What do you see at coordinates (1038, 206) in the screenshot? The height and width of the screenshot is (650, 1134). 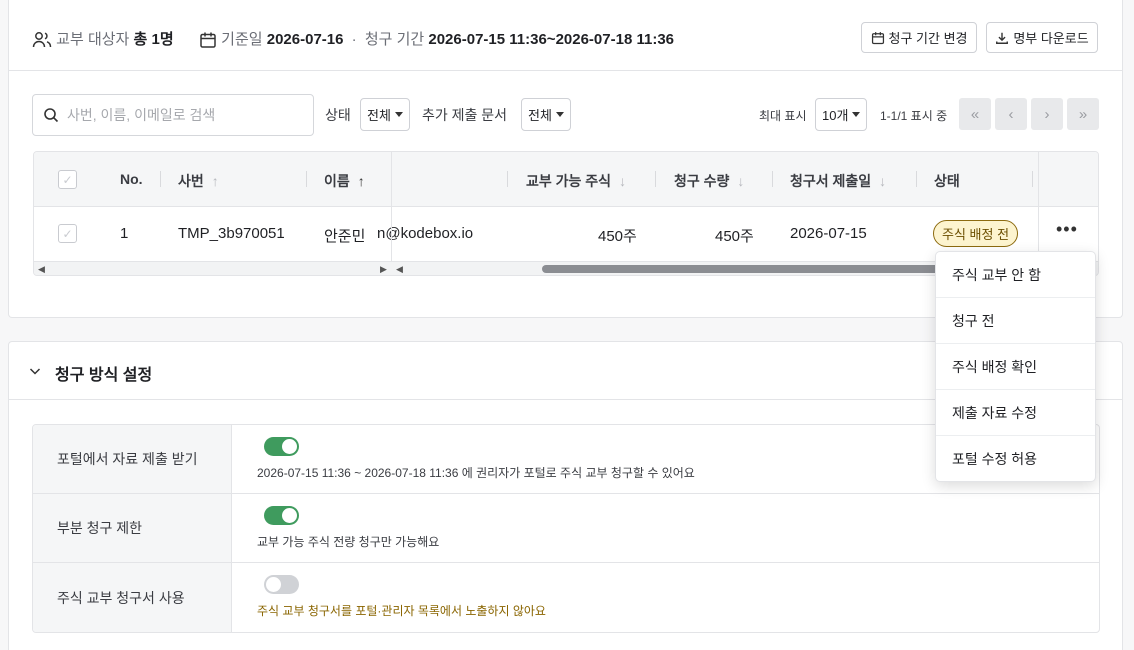 I see `sticky-column-divider` at bounding box center [1038, 206].